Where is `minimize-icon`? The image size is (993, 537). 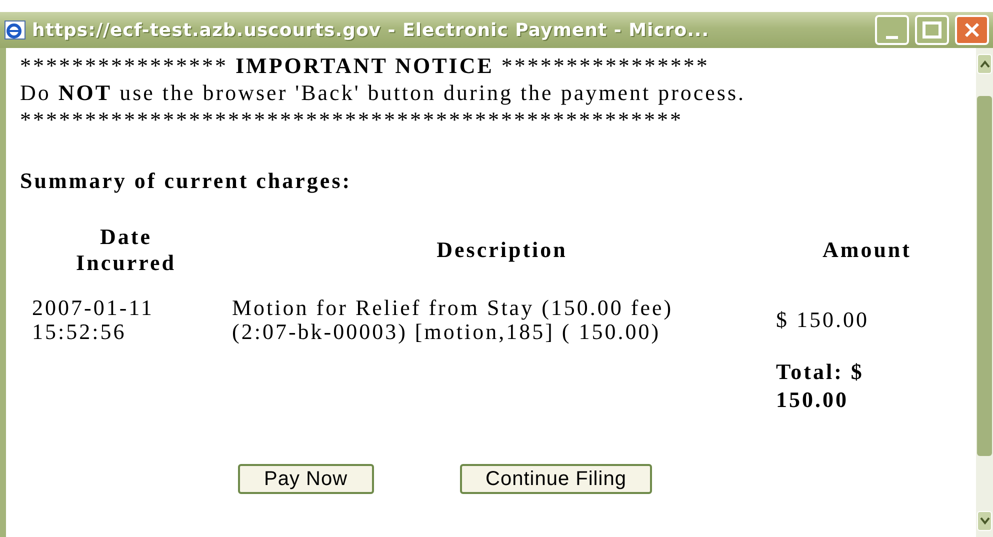 minimize-icon is located at coordinates (892, 37).